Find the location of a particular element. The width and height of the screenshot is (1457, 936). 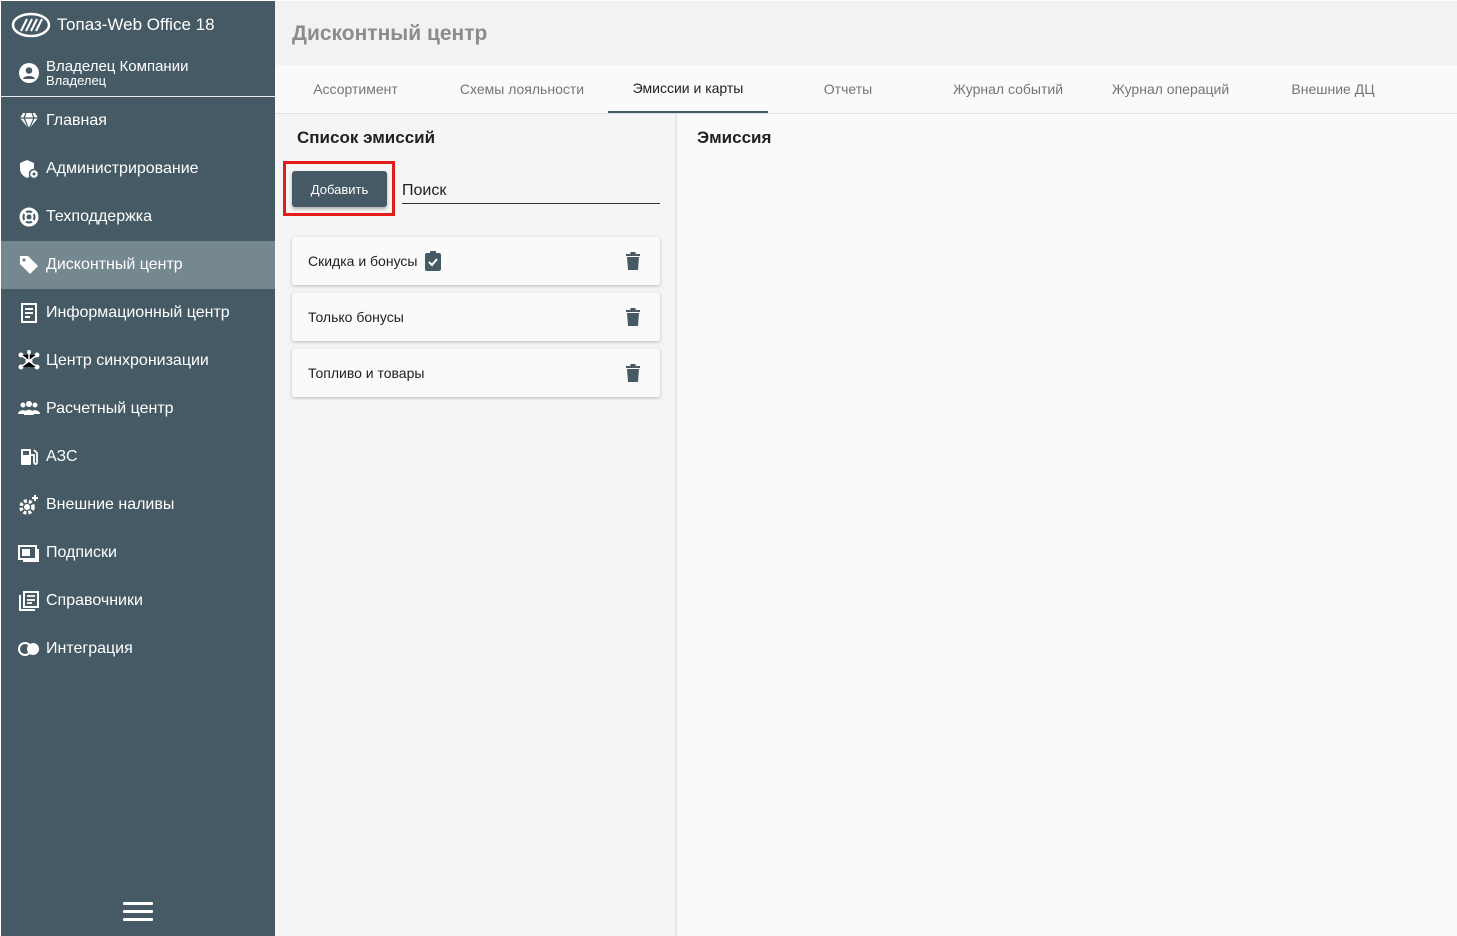

sidebar-item-label: АЗС is located at coordinates (62, 456).